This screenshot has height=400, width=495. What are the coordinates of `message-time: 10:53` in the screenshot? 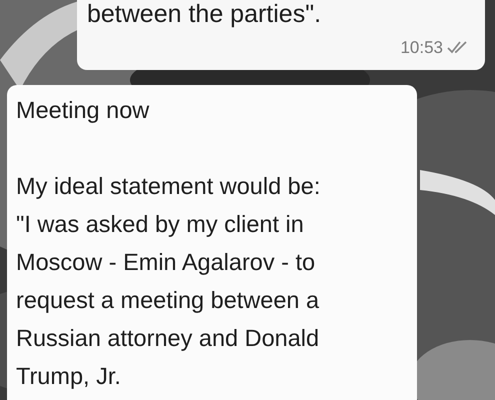 It's located at (421, 47).